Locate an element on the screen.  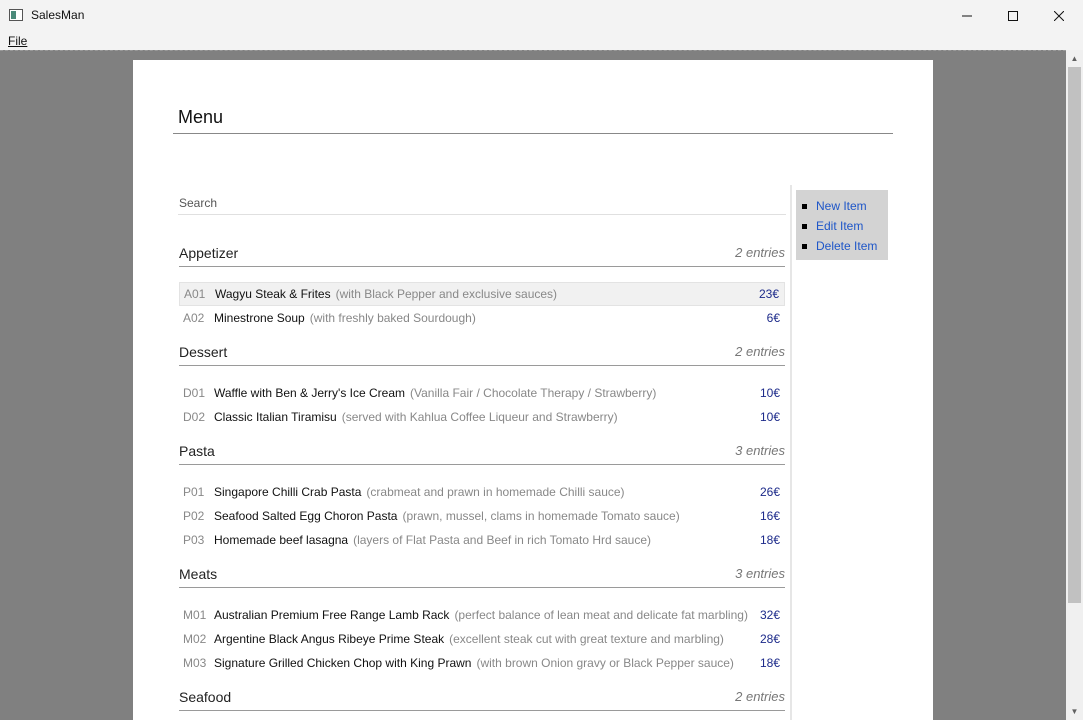
category-count: 3 entries is located at coordinates (760, 573).